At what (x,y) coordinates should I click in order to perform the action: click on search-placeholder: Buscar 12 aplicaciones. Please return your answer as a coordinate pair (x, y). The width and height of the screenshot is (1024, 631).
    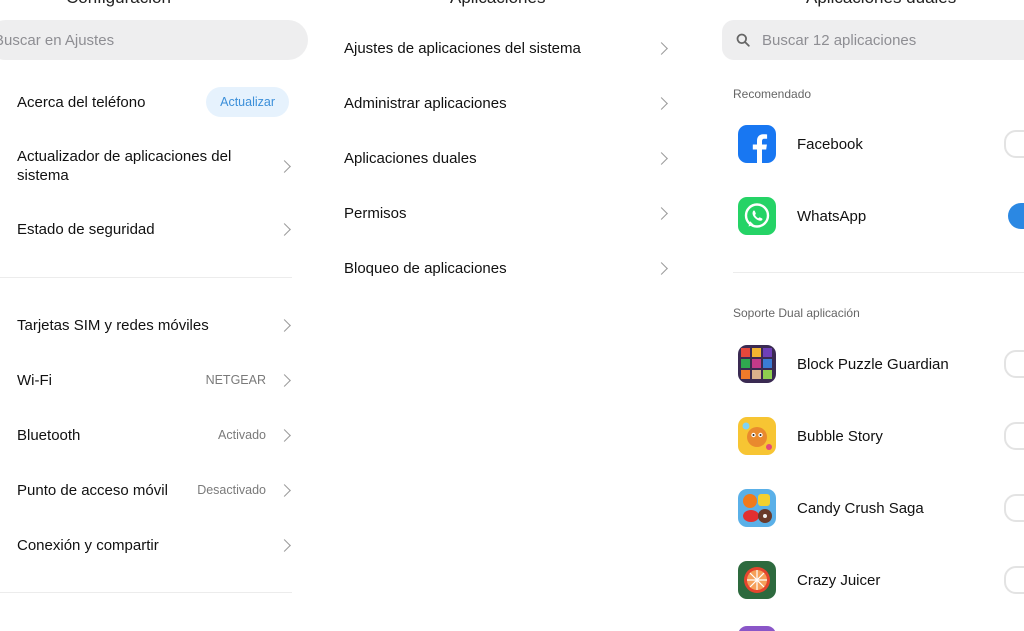
    Looking at the image, I should click on (839, 40).